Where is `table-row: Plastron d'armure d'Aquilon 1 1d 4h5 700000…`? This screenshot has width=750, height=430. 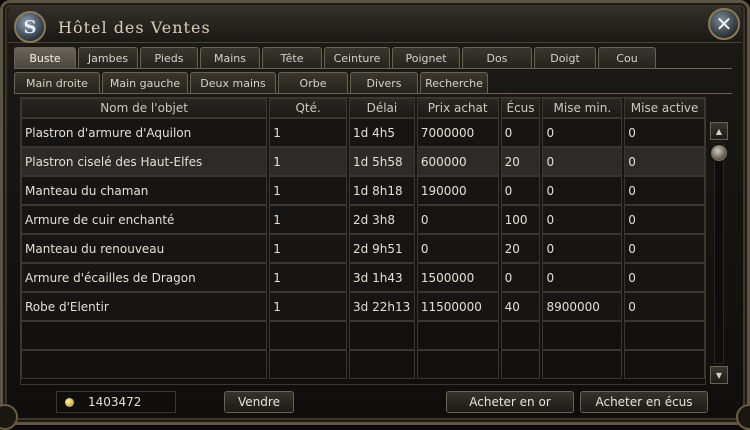
table-row: Plastron d'armure d'Aquilon 1 1d 4h5 700000… is located at coordinates (363, 132).